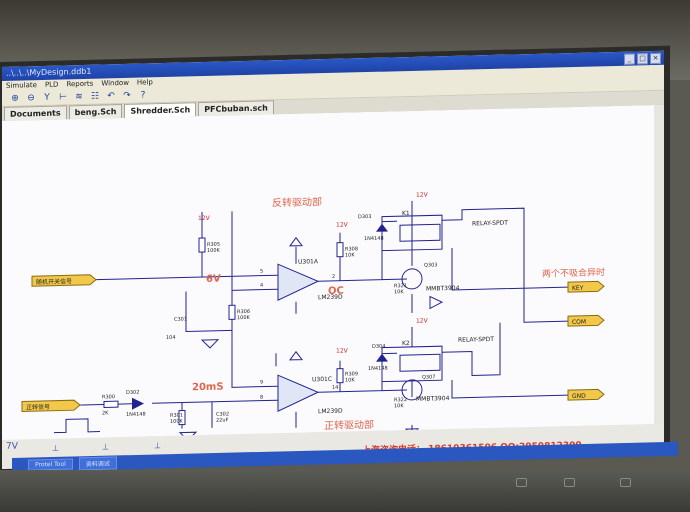 The height and width of the screenshot is (512, 690). I want to click on label-relay-k2-type: RELAY-SPDT, so click(476, 340).